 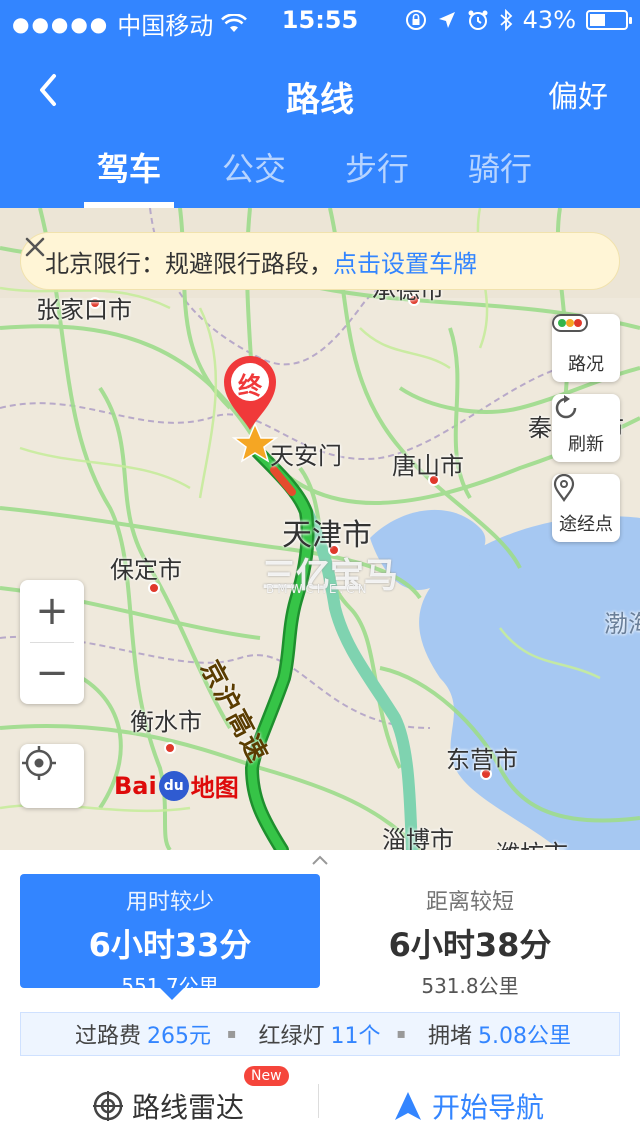 I want to click on location-arrow-icon, so click(x=446, y=20).